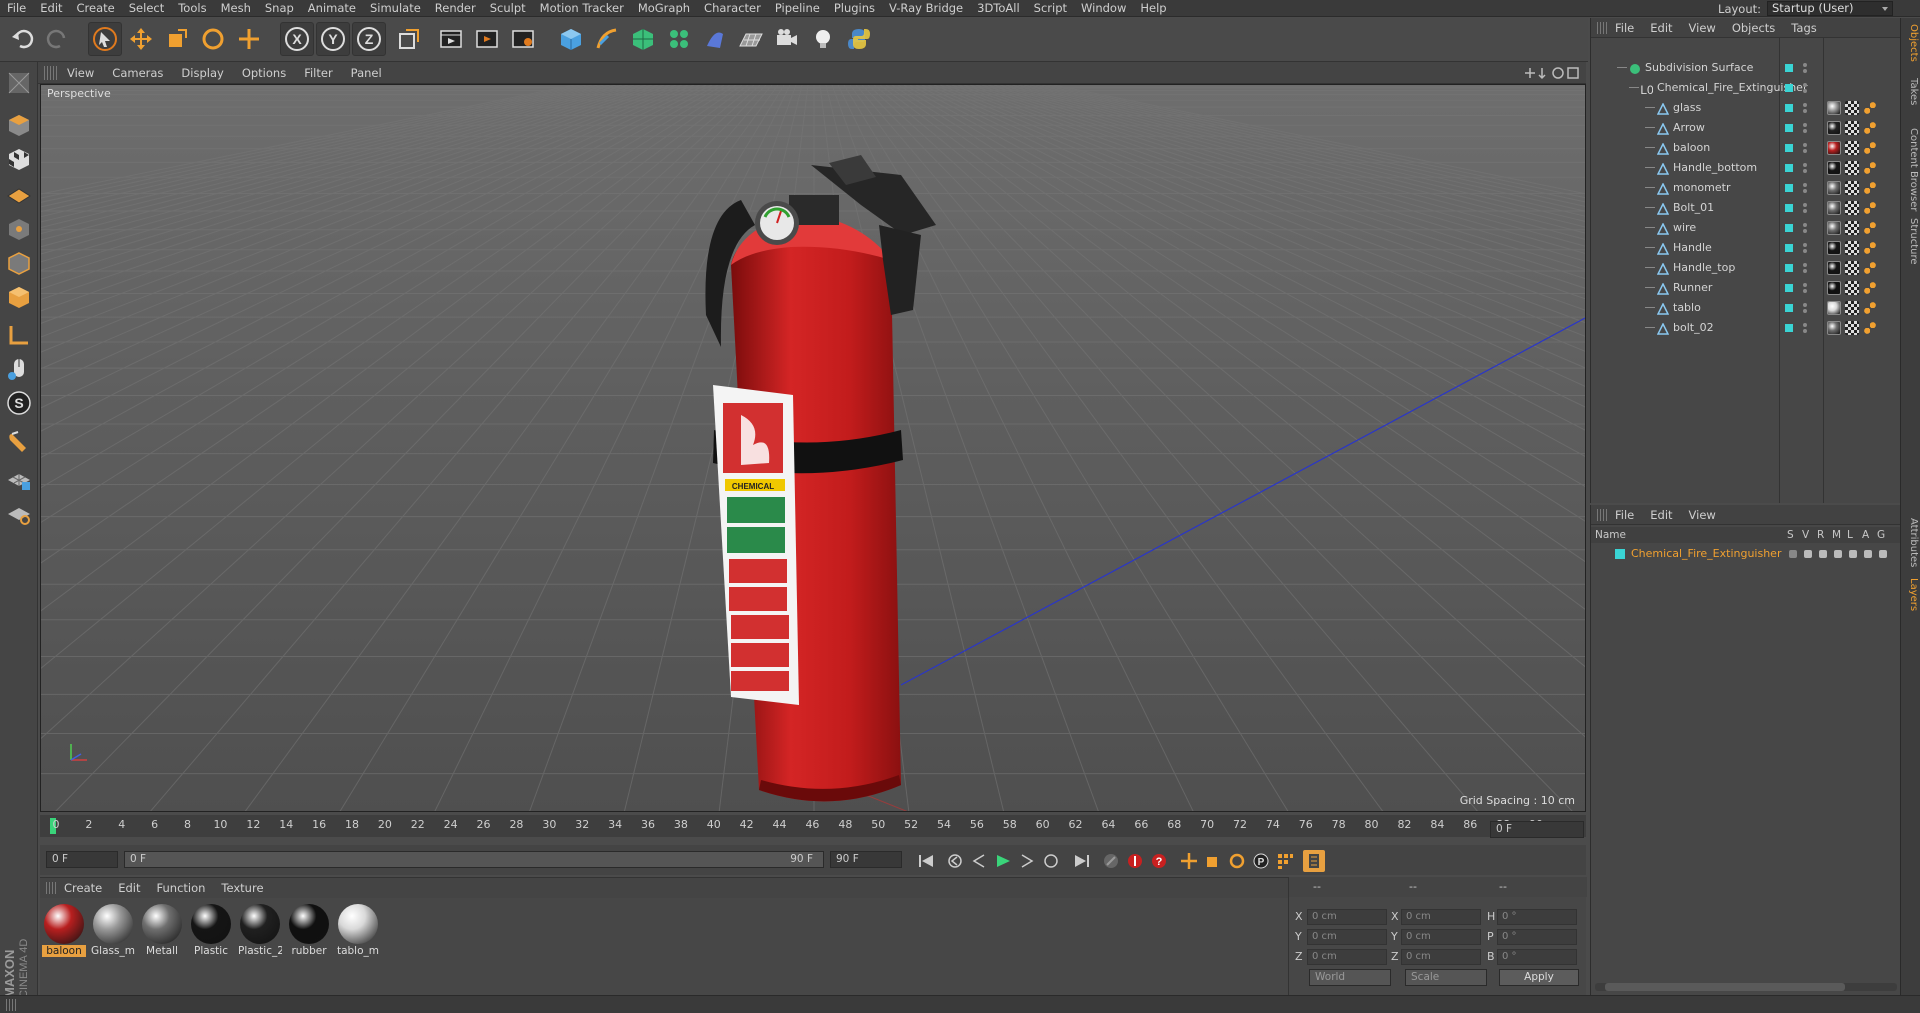 The width and height of the screenshot is (1920, 1013). What do you see at coordinates (1702, 28) in the screenshot?
I see `object-menu-view: View` at bounding box center [1702, 28].